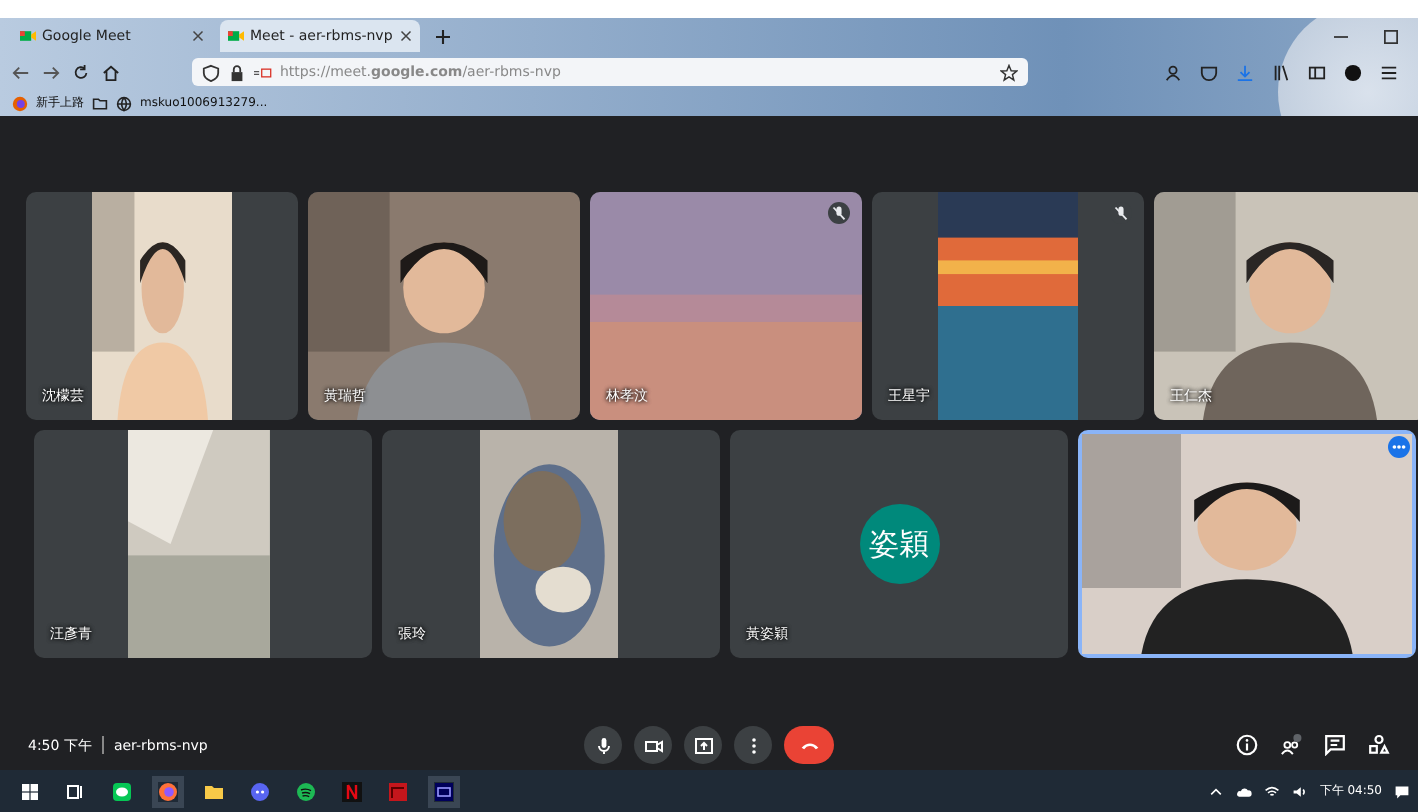 This screenshot has width=1418, height=812. What do you see at coordinates (1009, 72) in the screenshot?
I see `star-icon` at bounding box center [1009, 72].